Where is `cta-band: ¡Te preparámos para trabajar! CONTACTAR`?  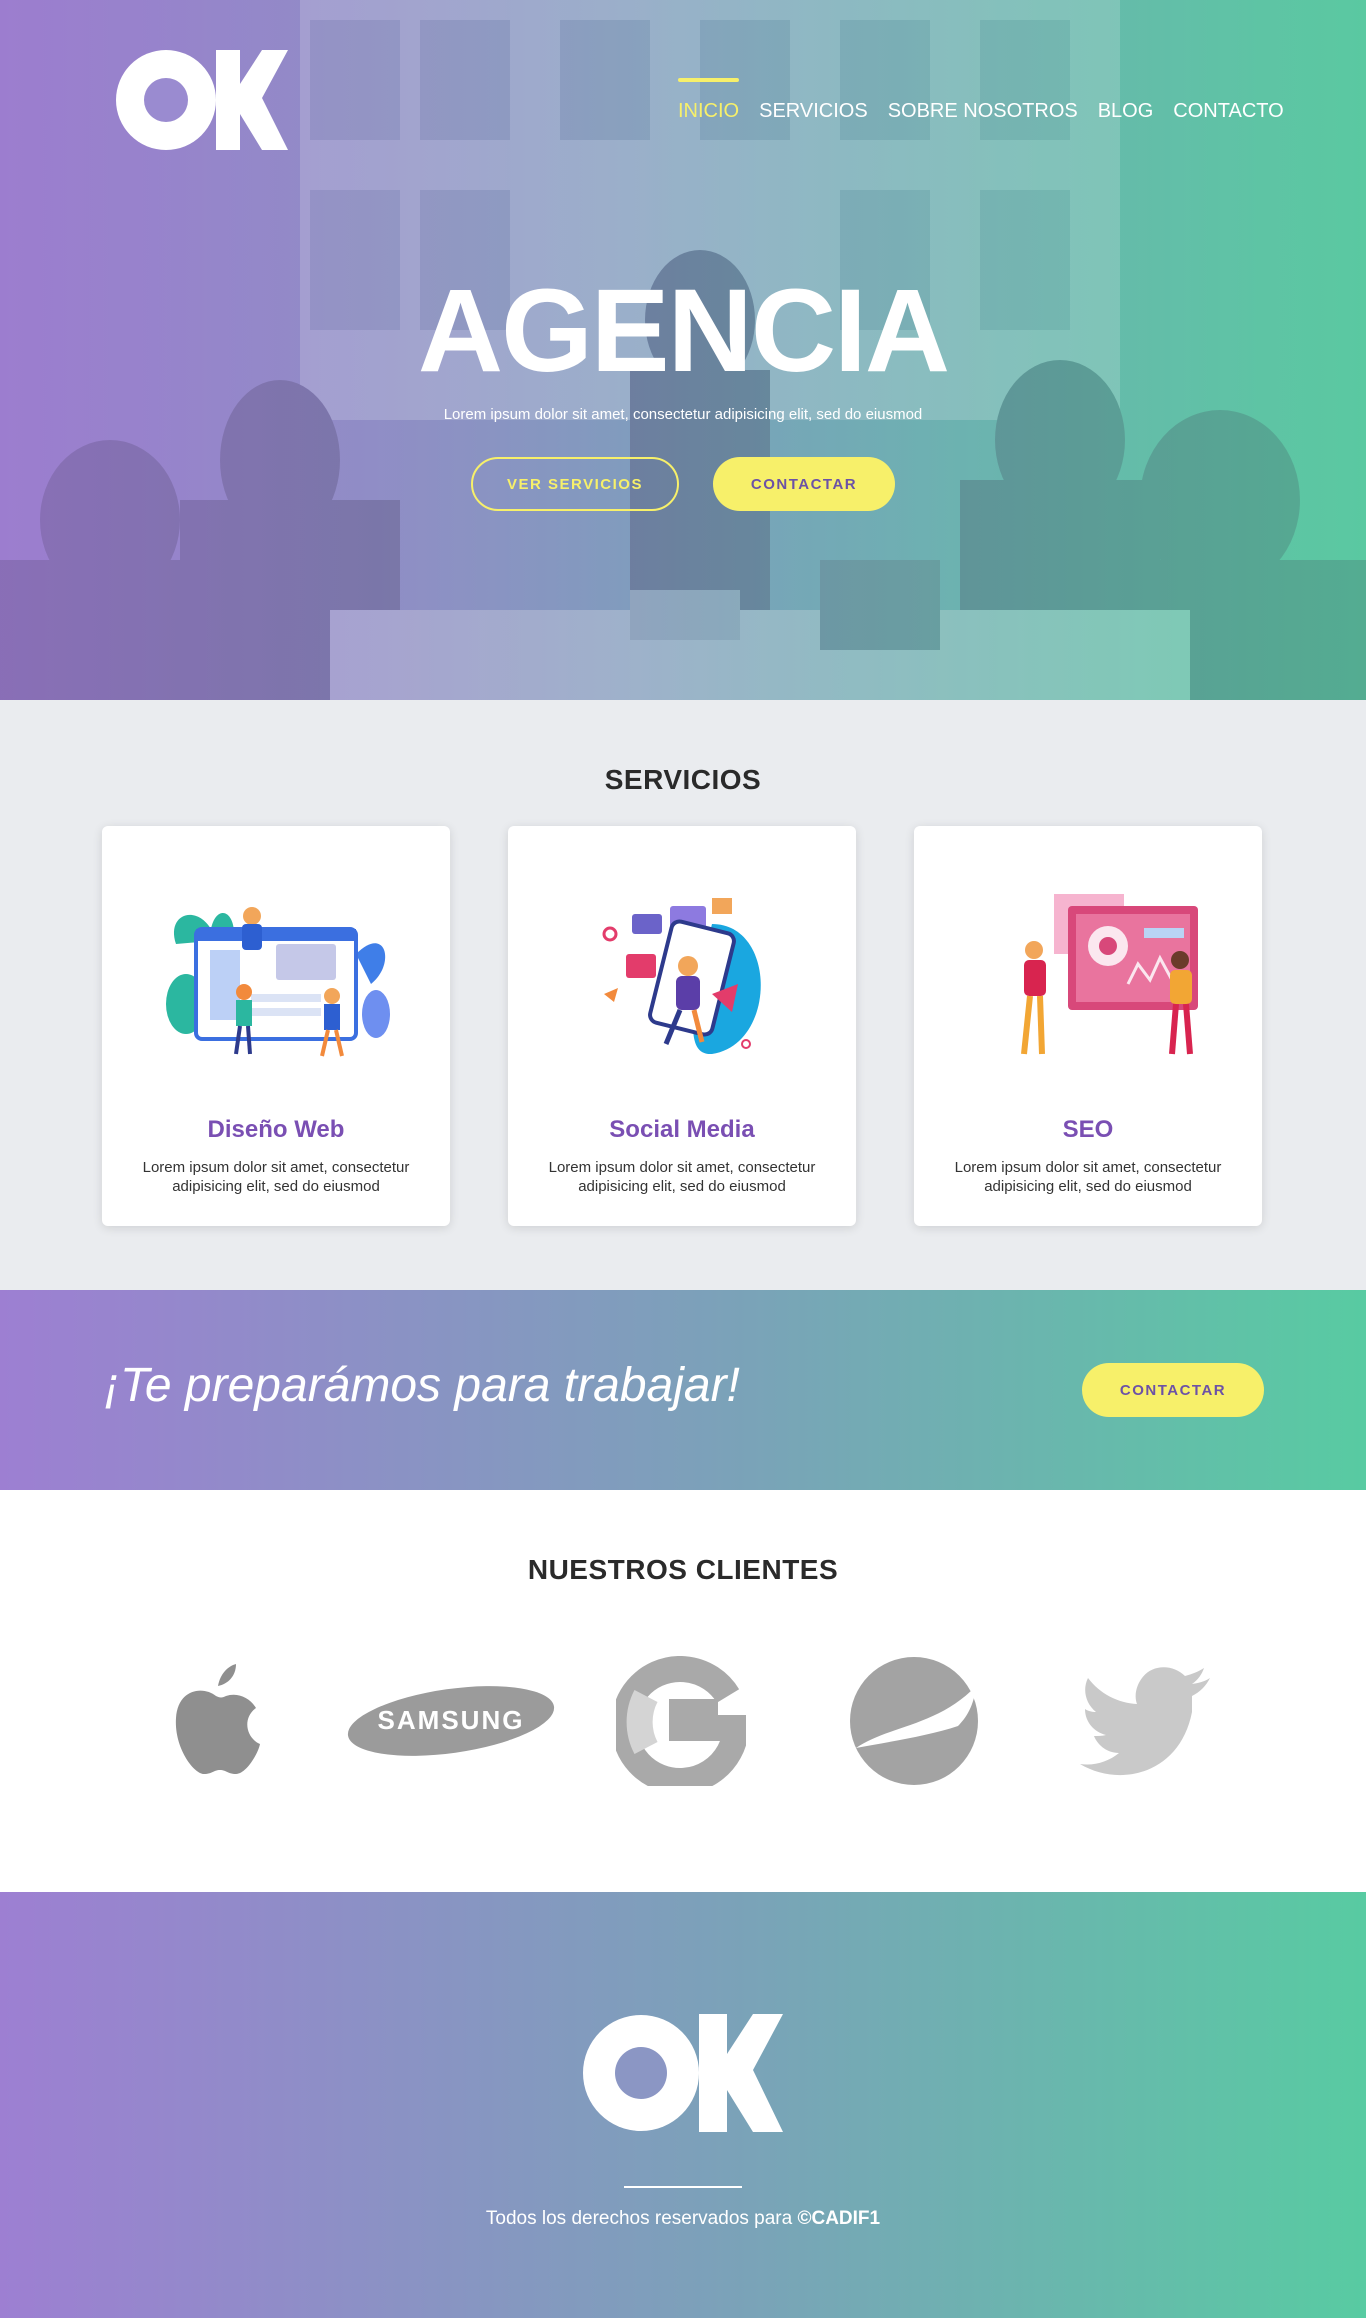 cta-band: ¡Te preparámos para trabajar! CONTACTAR is located at coordinates (683, 1390).